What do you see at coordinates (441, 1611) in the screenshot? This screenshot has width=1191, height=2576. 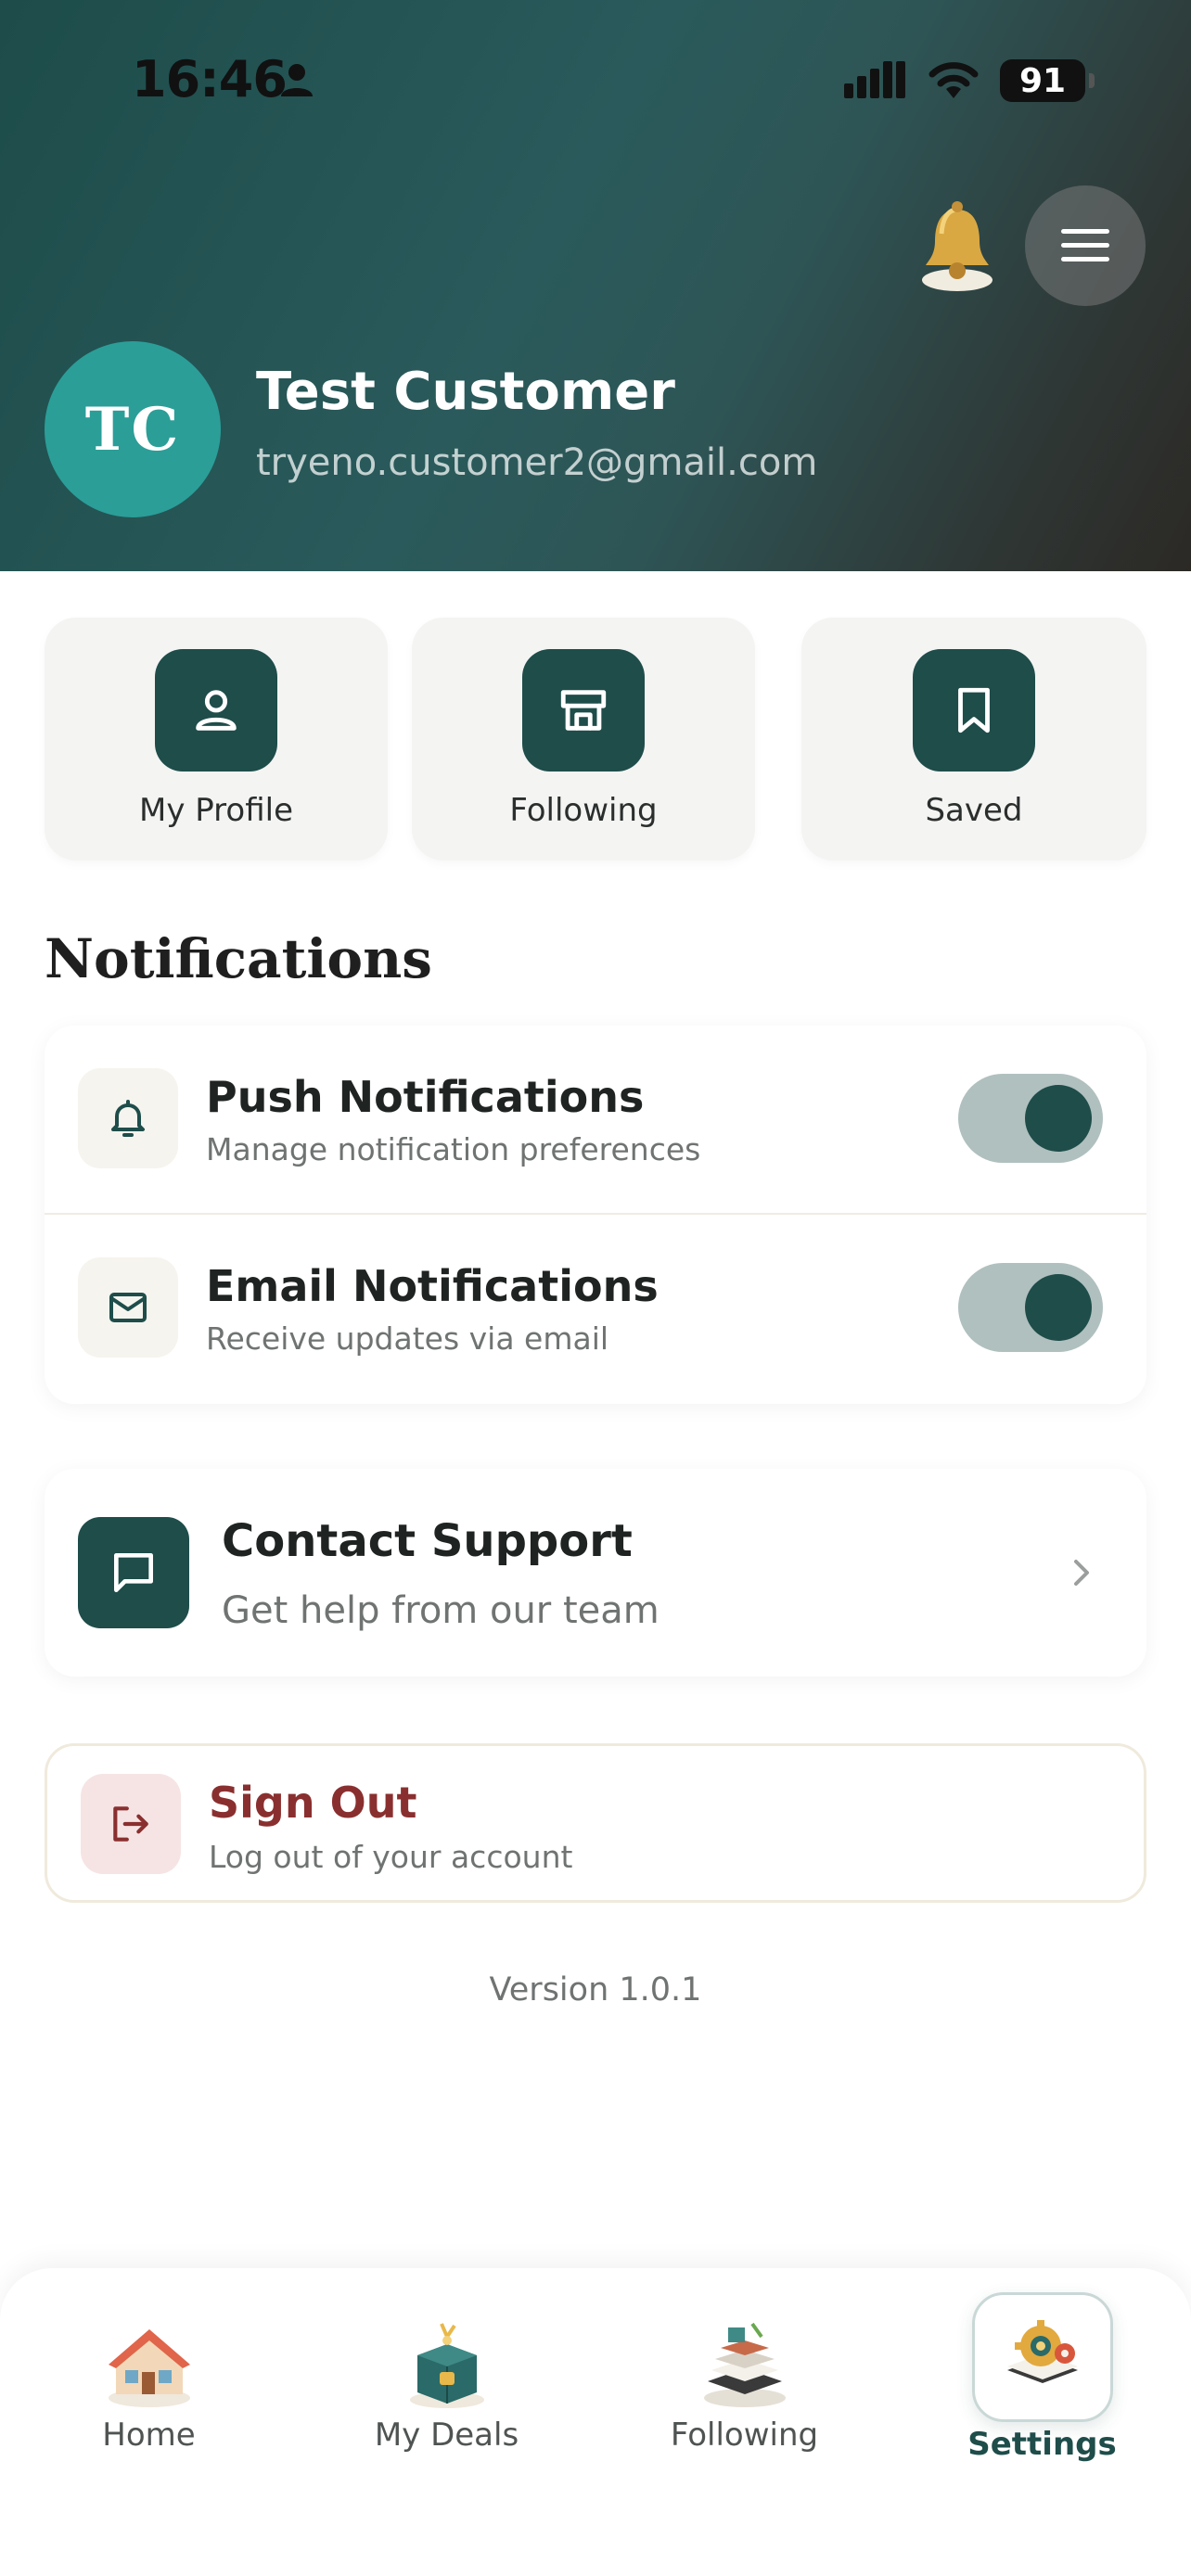 I see `contact-support-subtitle: Get help from our team` at bounding box center [441, 1611].